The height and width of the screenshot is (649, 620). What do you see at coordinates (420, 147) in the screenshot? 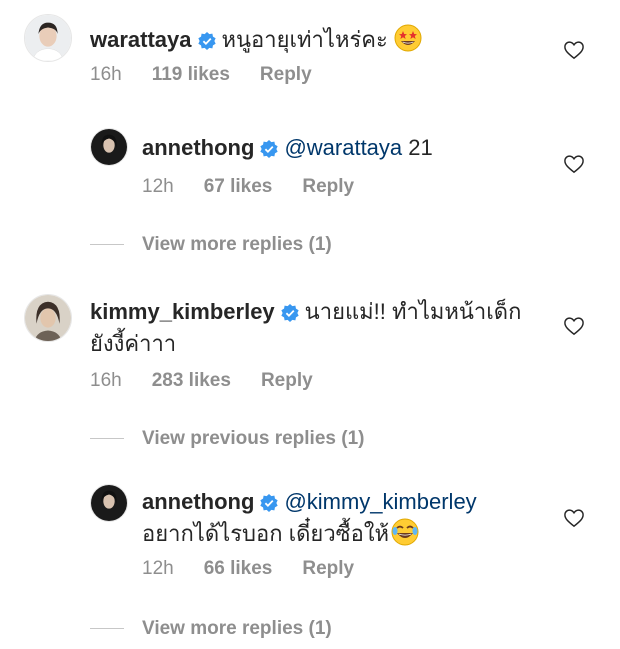
I see `comment-text: 21` at bounding box center [420, 147].